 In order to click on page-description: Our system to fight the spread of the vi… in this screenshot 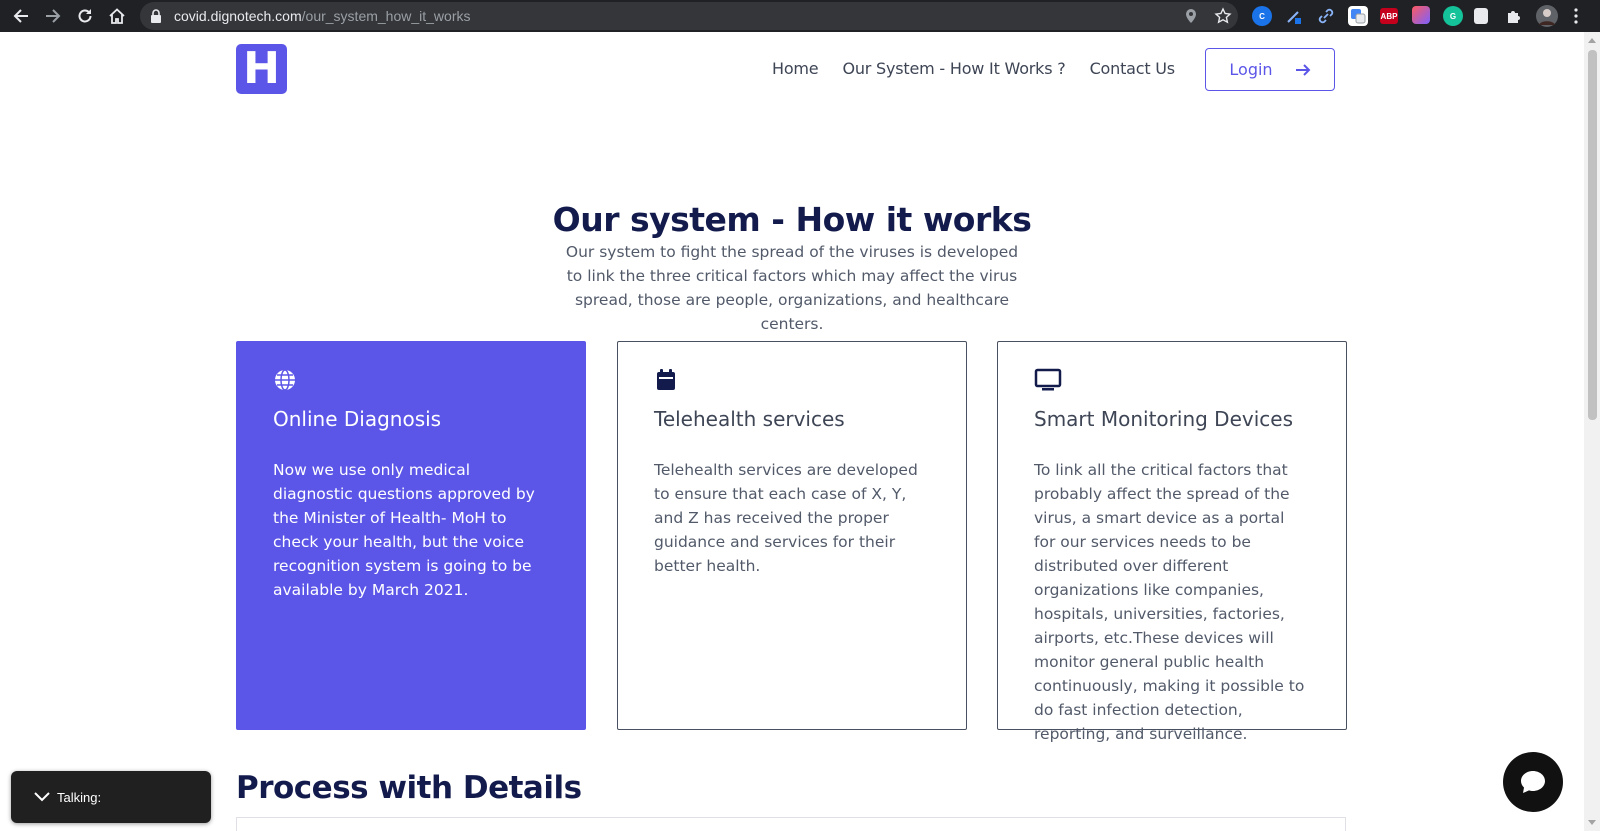, I will do `click(792, 288)`.